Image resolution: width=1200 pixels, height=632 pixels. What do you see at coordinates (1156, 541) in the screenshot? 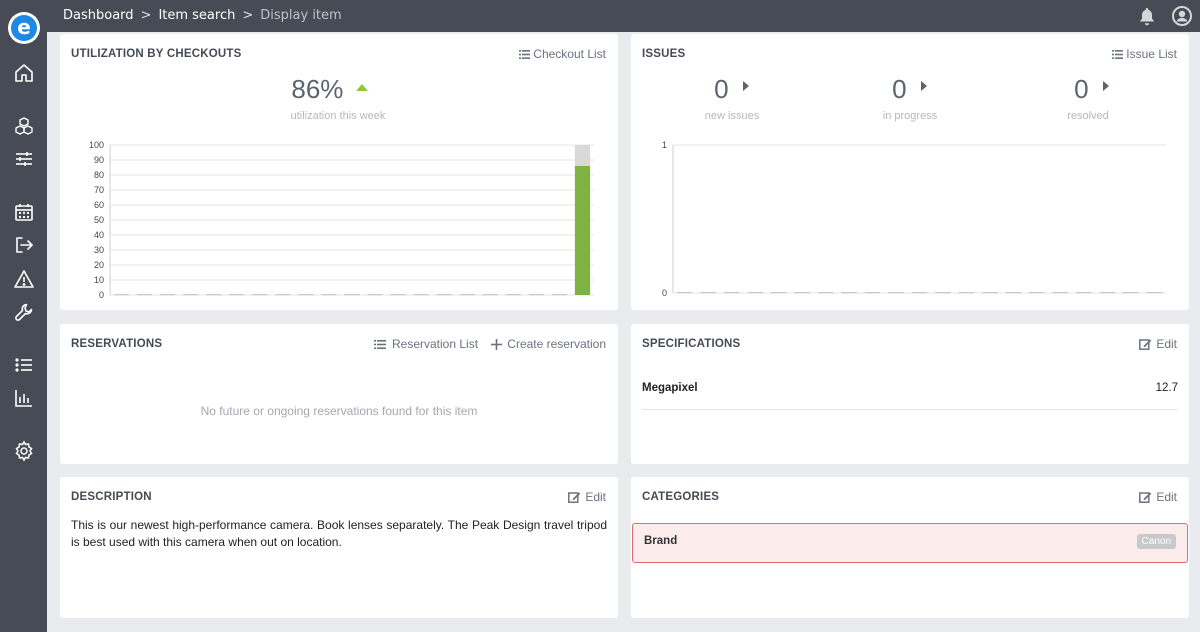
I see `category-badge: Canon` at bounding box center [1156, 541].